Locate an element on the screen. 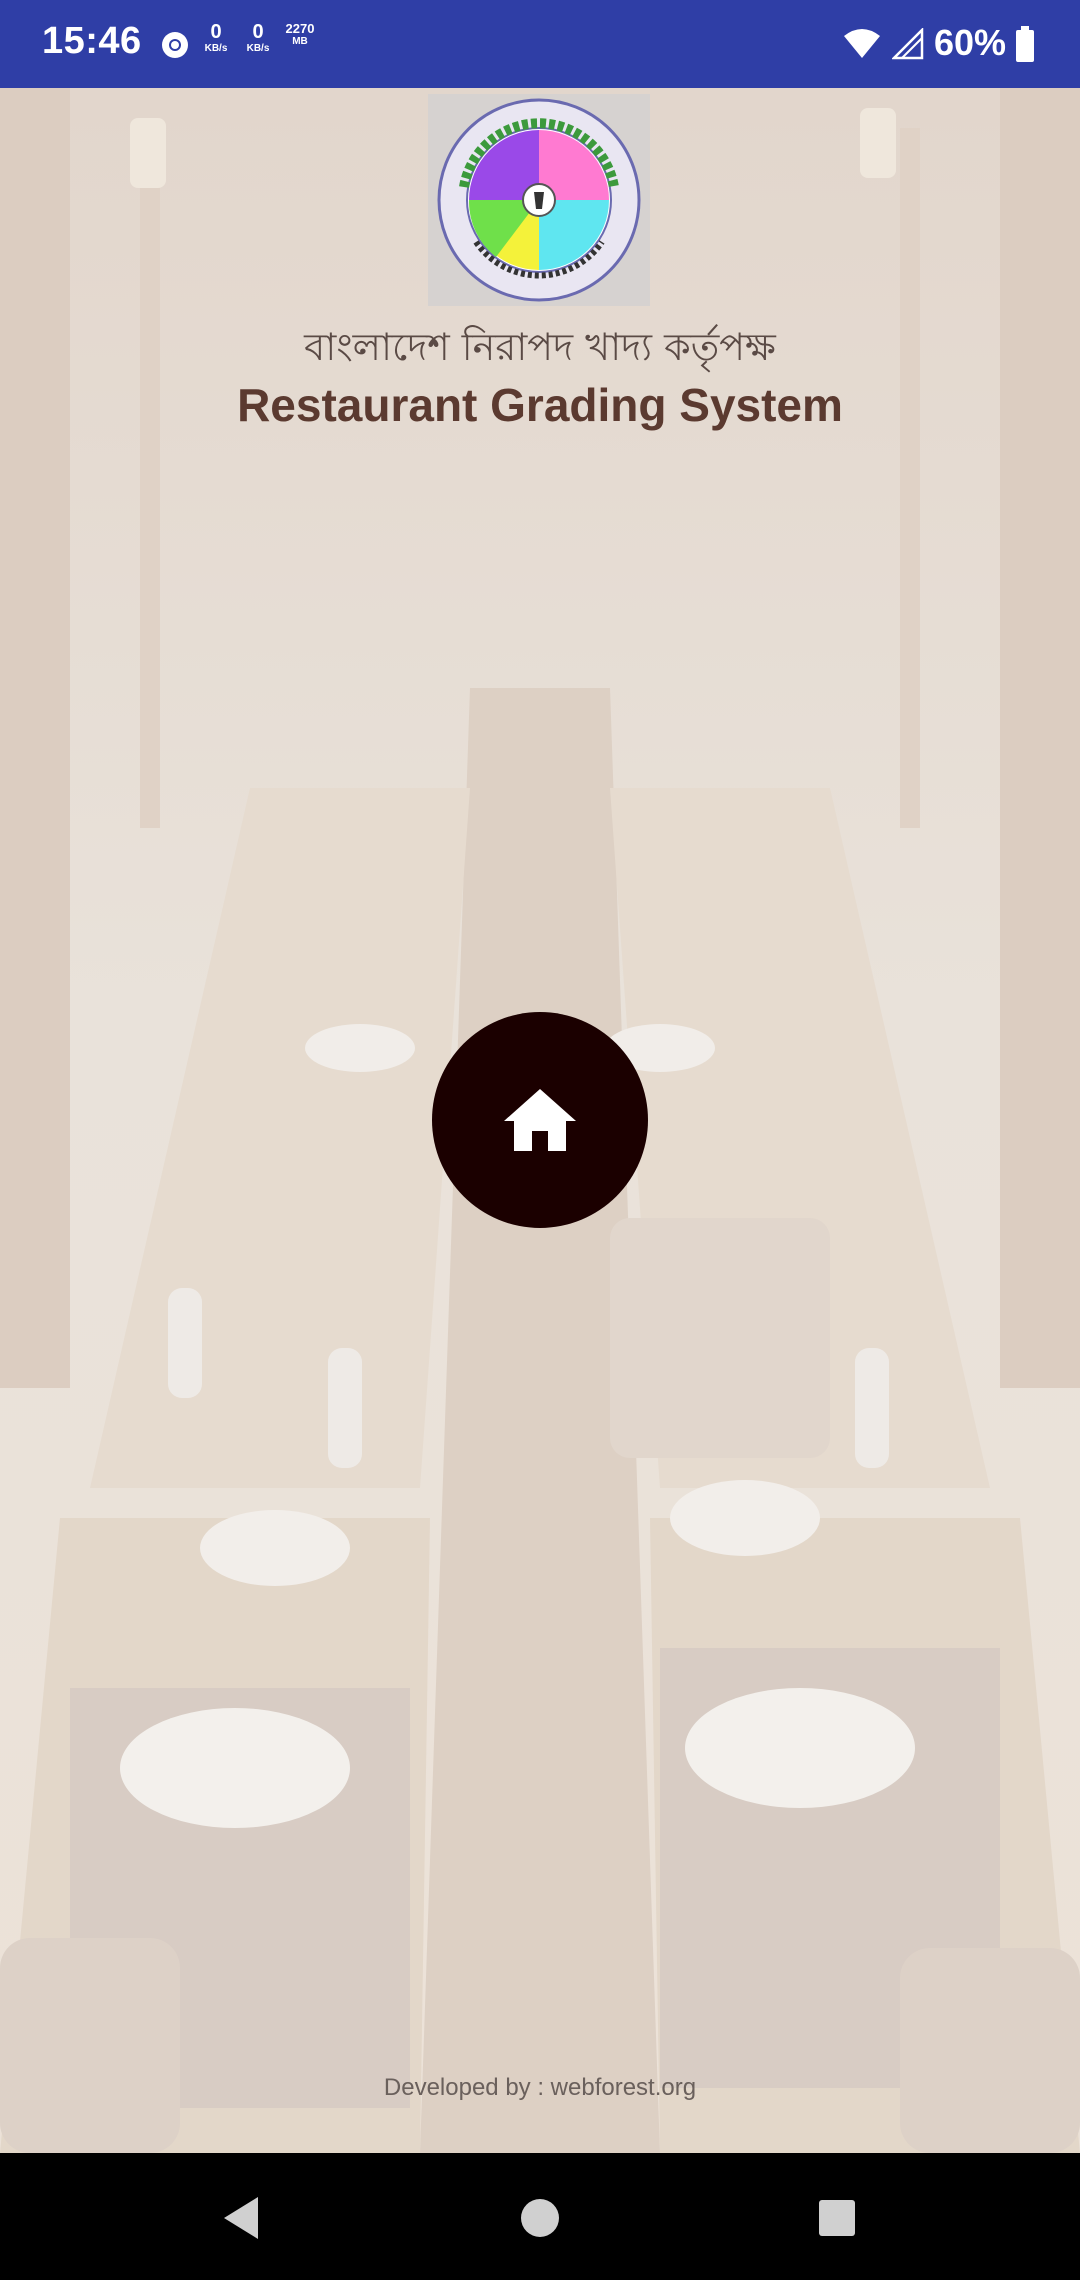 The image size is (1080, 2280). net-up-indicator: 0 KB/s is located at coordinates (216, 38).